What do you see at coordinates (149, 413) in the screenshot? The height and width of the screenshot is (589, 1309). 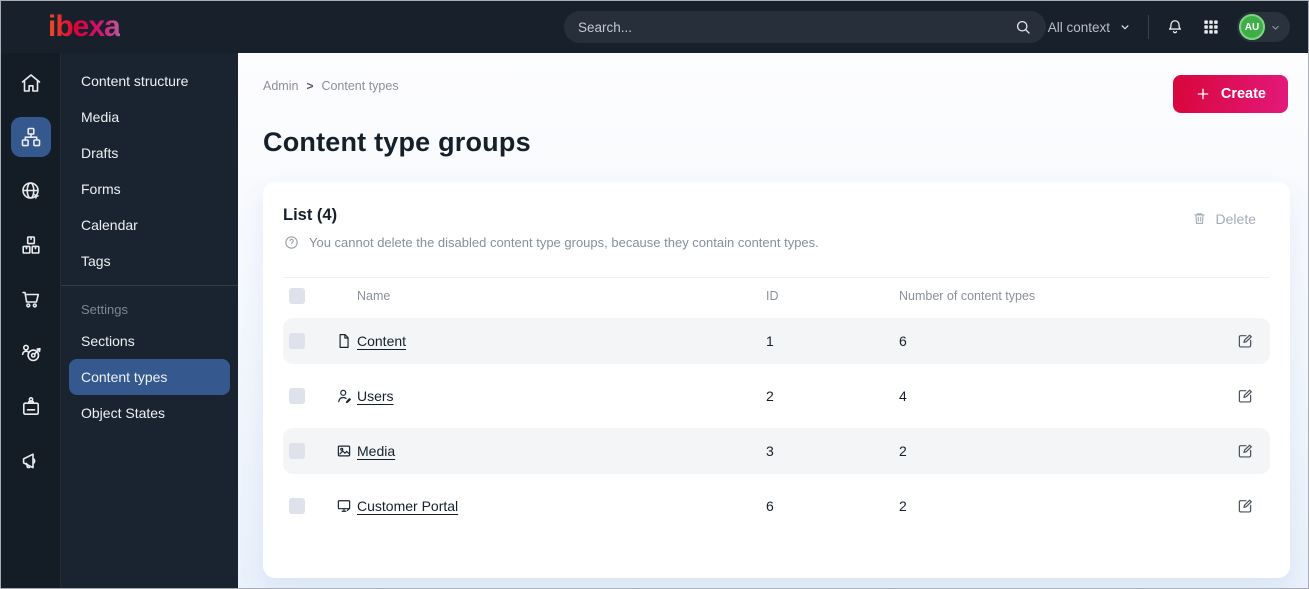 I see `sidebar-item-object-states: Object States` at bounding box center [149, 413].